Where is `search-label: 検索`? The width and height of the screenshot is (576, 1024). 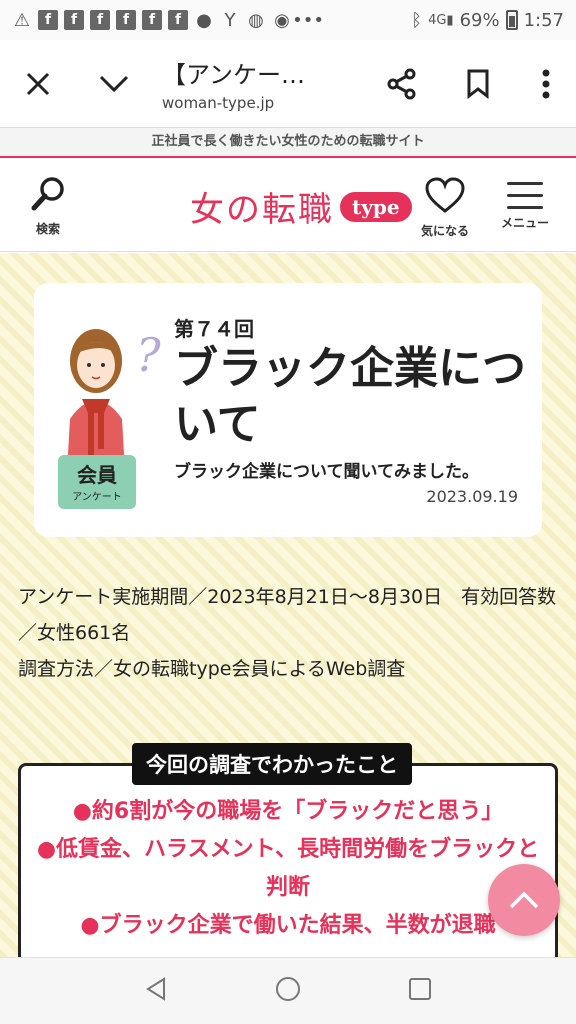
search-label: 検索 is located at coordinates (47, 229).